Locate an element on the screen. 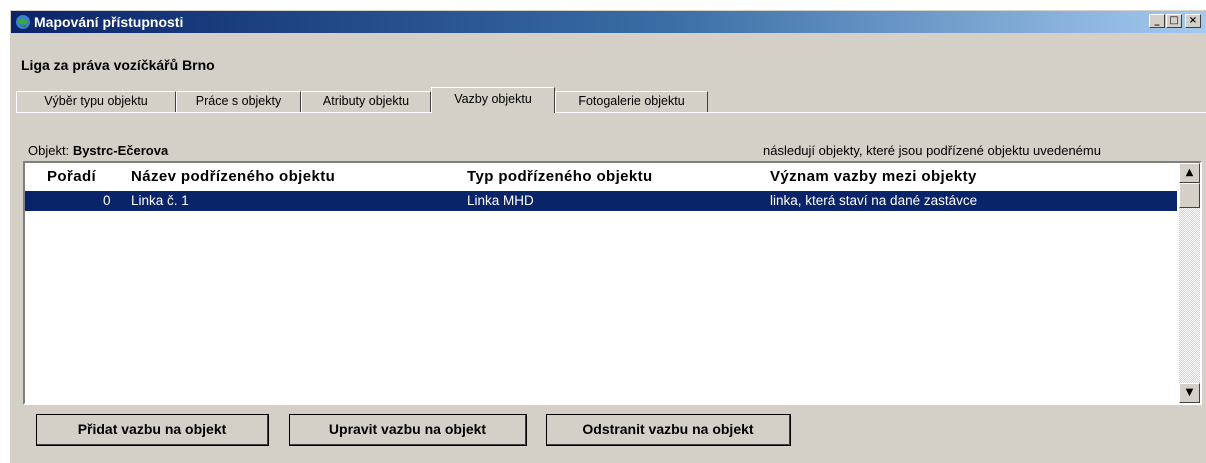  column-name: Název podřízeného objektu is located at coordinates (233, 176).